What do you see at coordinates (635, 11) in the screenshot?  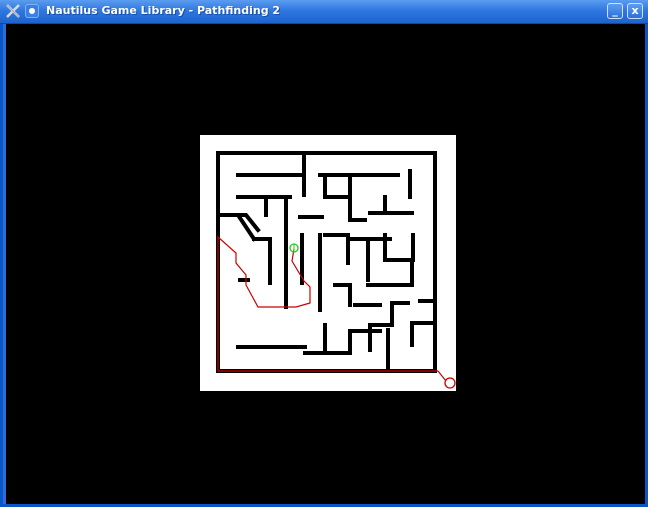 I see `close-button: x` at bounding box center [635, 11].